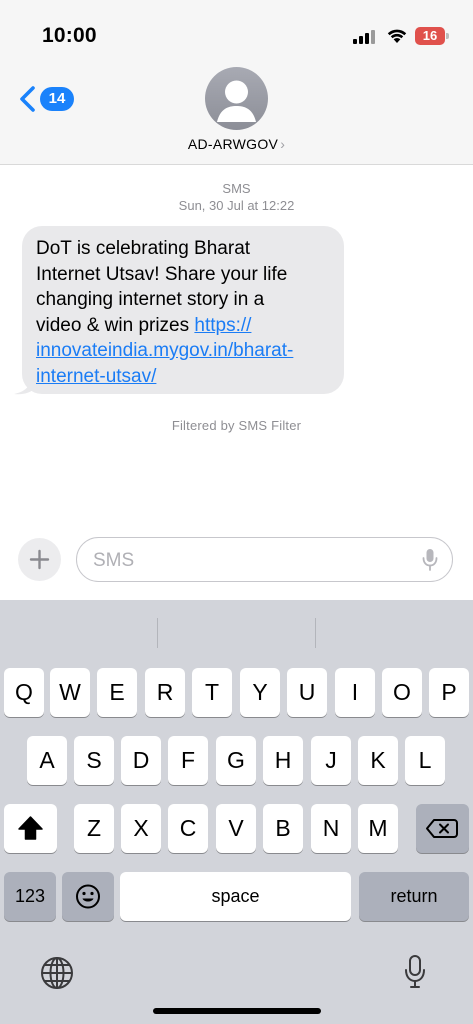  Describe the element at coordinates (414, 896) in the screenshot. I see `return-key: return` at that location.